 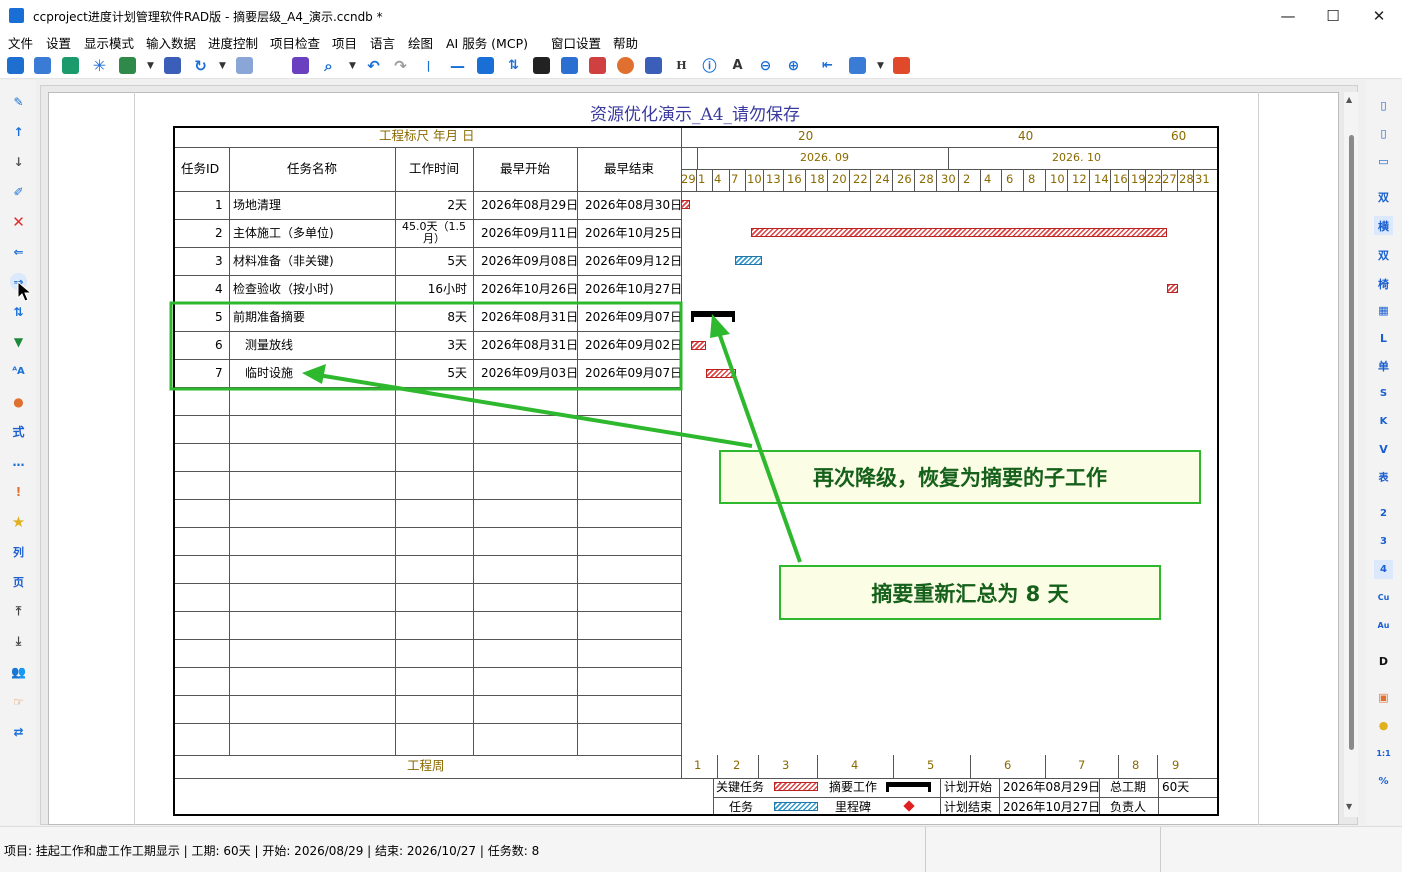 What do you see at coordinates (25, 291) in the screenshot?
I see `mouse-cursor-icon` at bounding box center [25, 291].